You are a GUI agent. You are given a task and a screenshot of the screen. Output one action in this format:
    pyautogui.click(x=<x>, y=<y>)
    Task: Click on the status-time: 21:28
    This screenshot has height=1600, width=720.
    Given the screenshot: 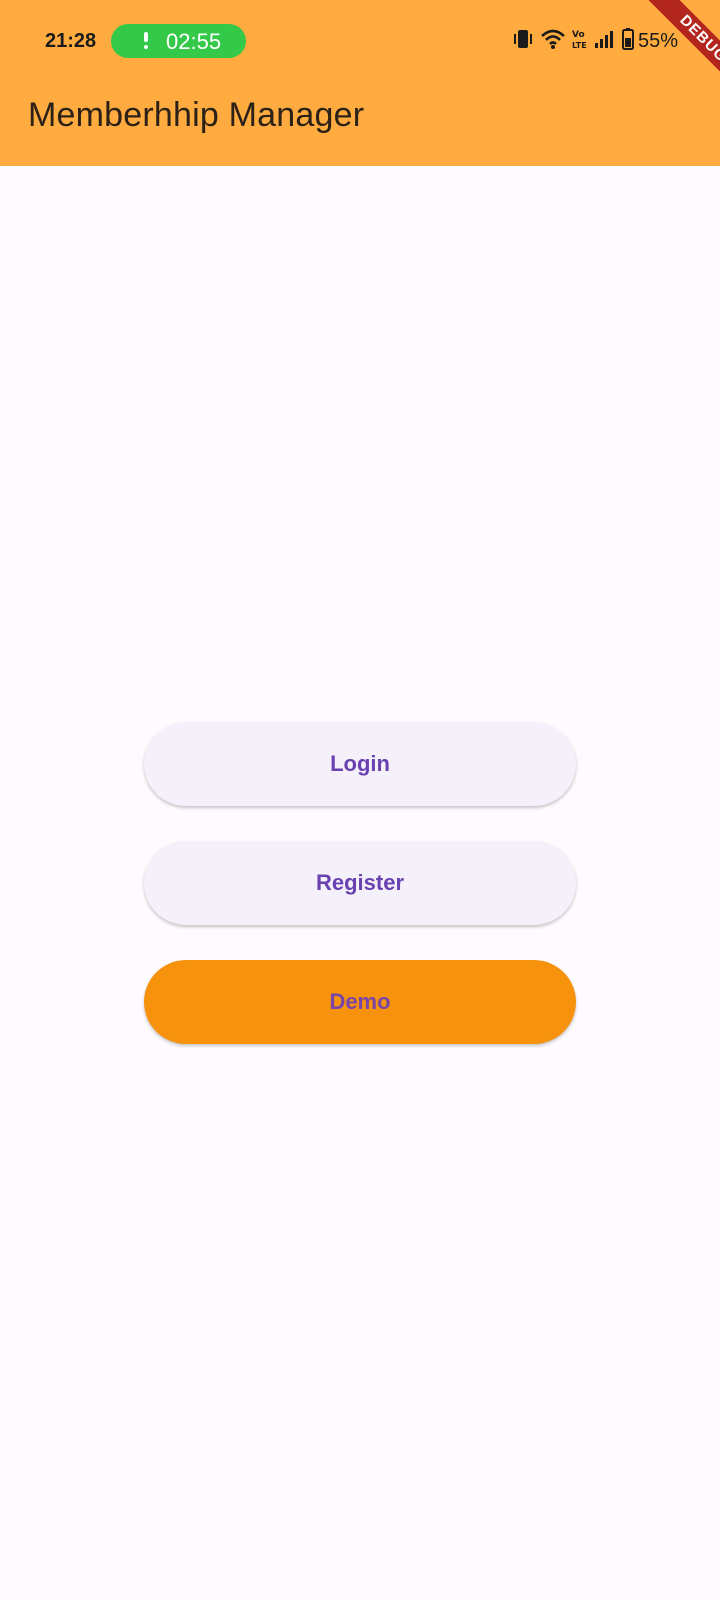 What is the action you would take?
    pyautogui.click(x=71, y=41)
    